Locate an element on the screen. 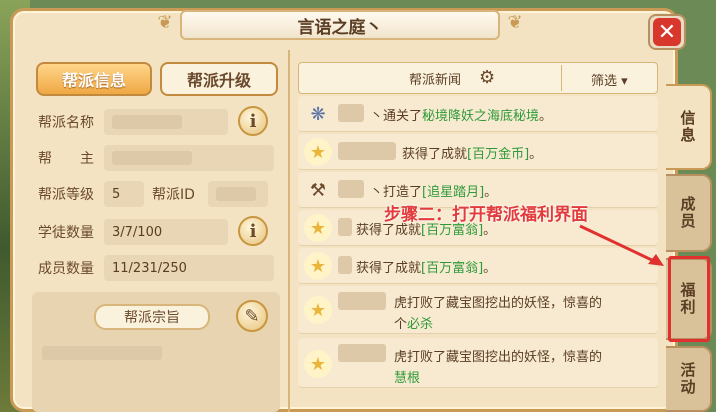  news-header: 帮派新闻 ⚙ 筛选 ▾ is located at coordinates (478, 78).